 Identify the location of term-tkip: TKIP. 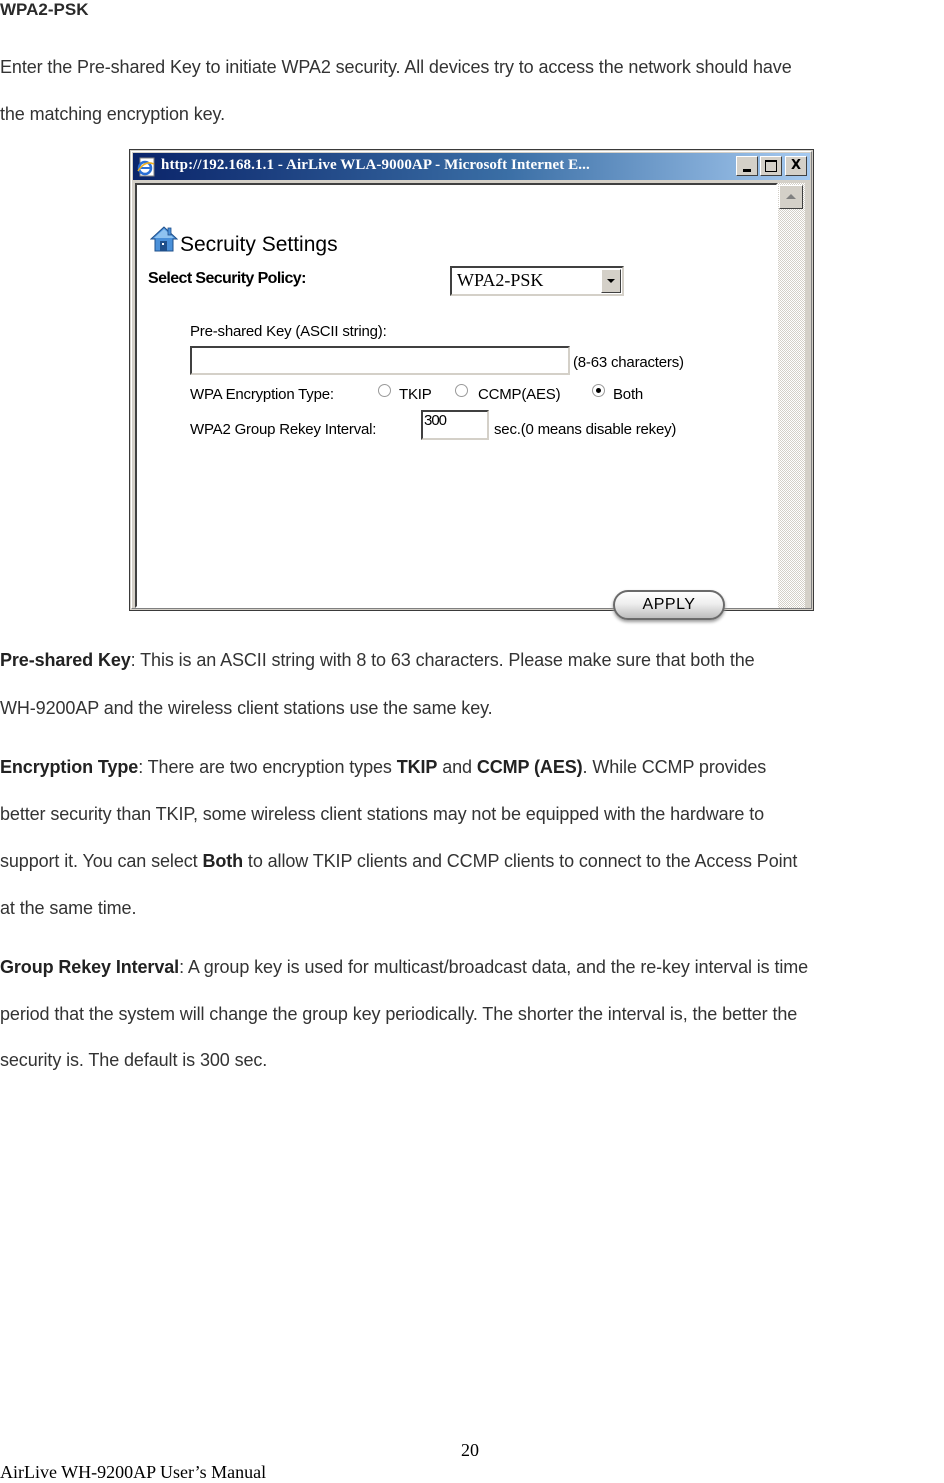
(417, 767).